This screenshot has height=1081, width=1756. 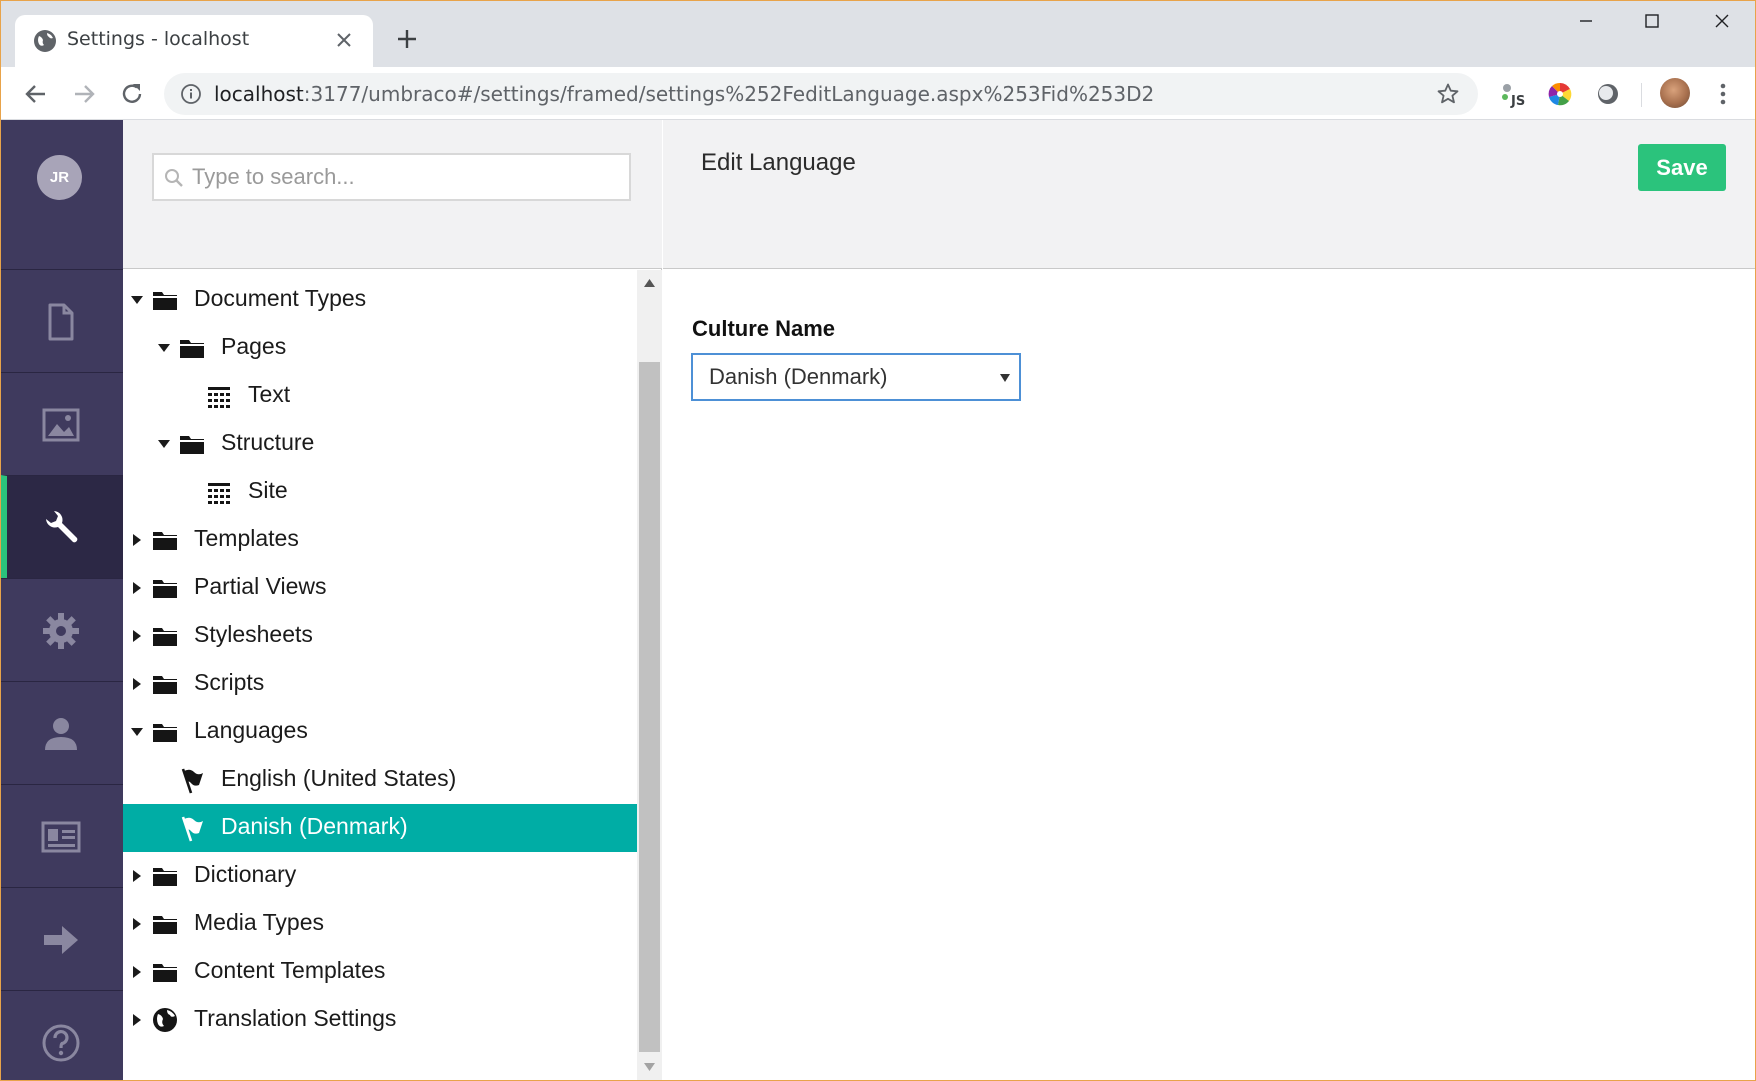 I want to click on search-box, so click(x=391, y=177).